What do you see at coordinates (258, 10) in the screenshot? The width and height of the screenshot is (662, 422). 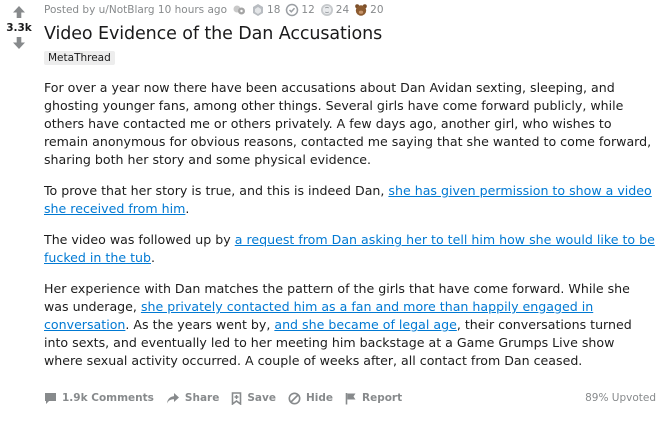 I see `silver-award-icon` at bounding box center [258, 10].